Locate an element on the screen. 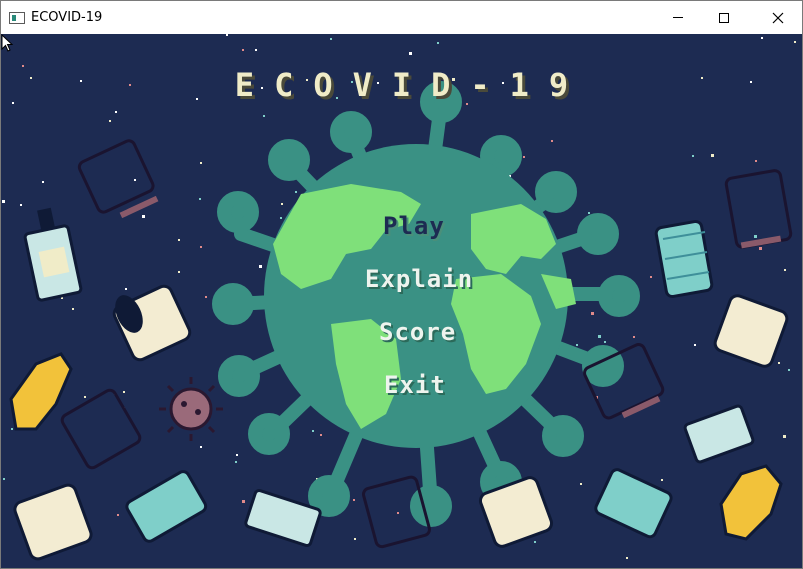 The width and height of the screenshot is (803, 569). close-button is located at coordinates (778, 17).